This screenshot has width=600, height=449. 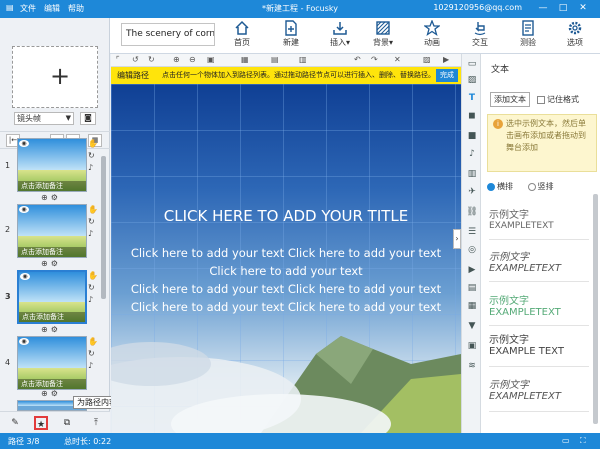 What do you see at coordinates (168, 34) in the screenshot?
I see `project-name-field: The scenery of corn` at bounding box center [168, 34].